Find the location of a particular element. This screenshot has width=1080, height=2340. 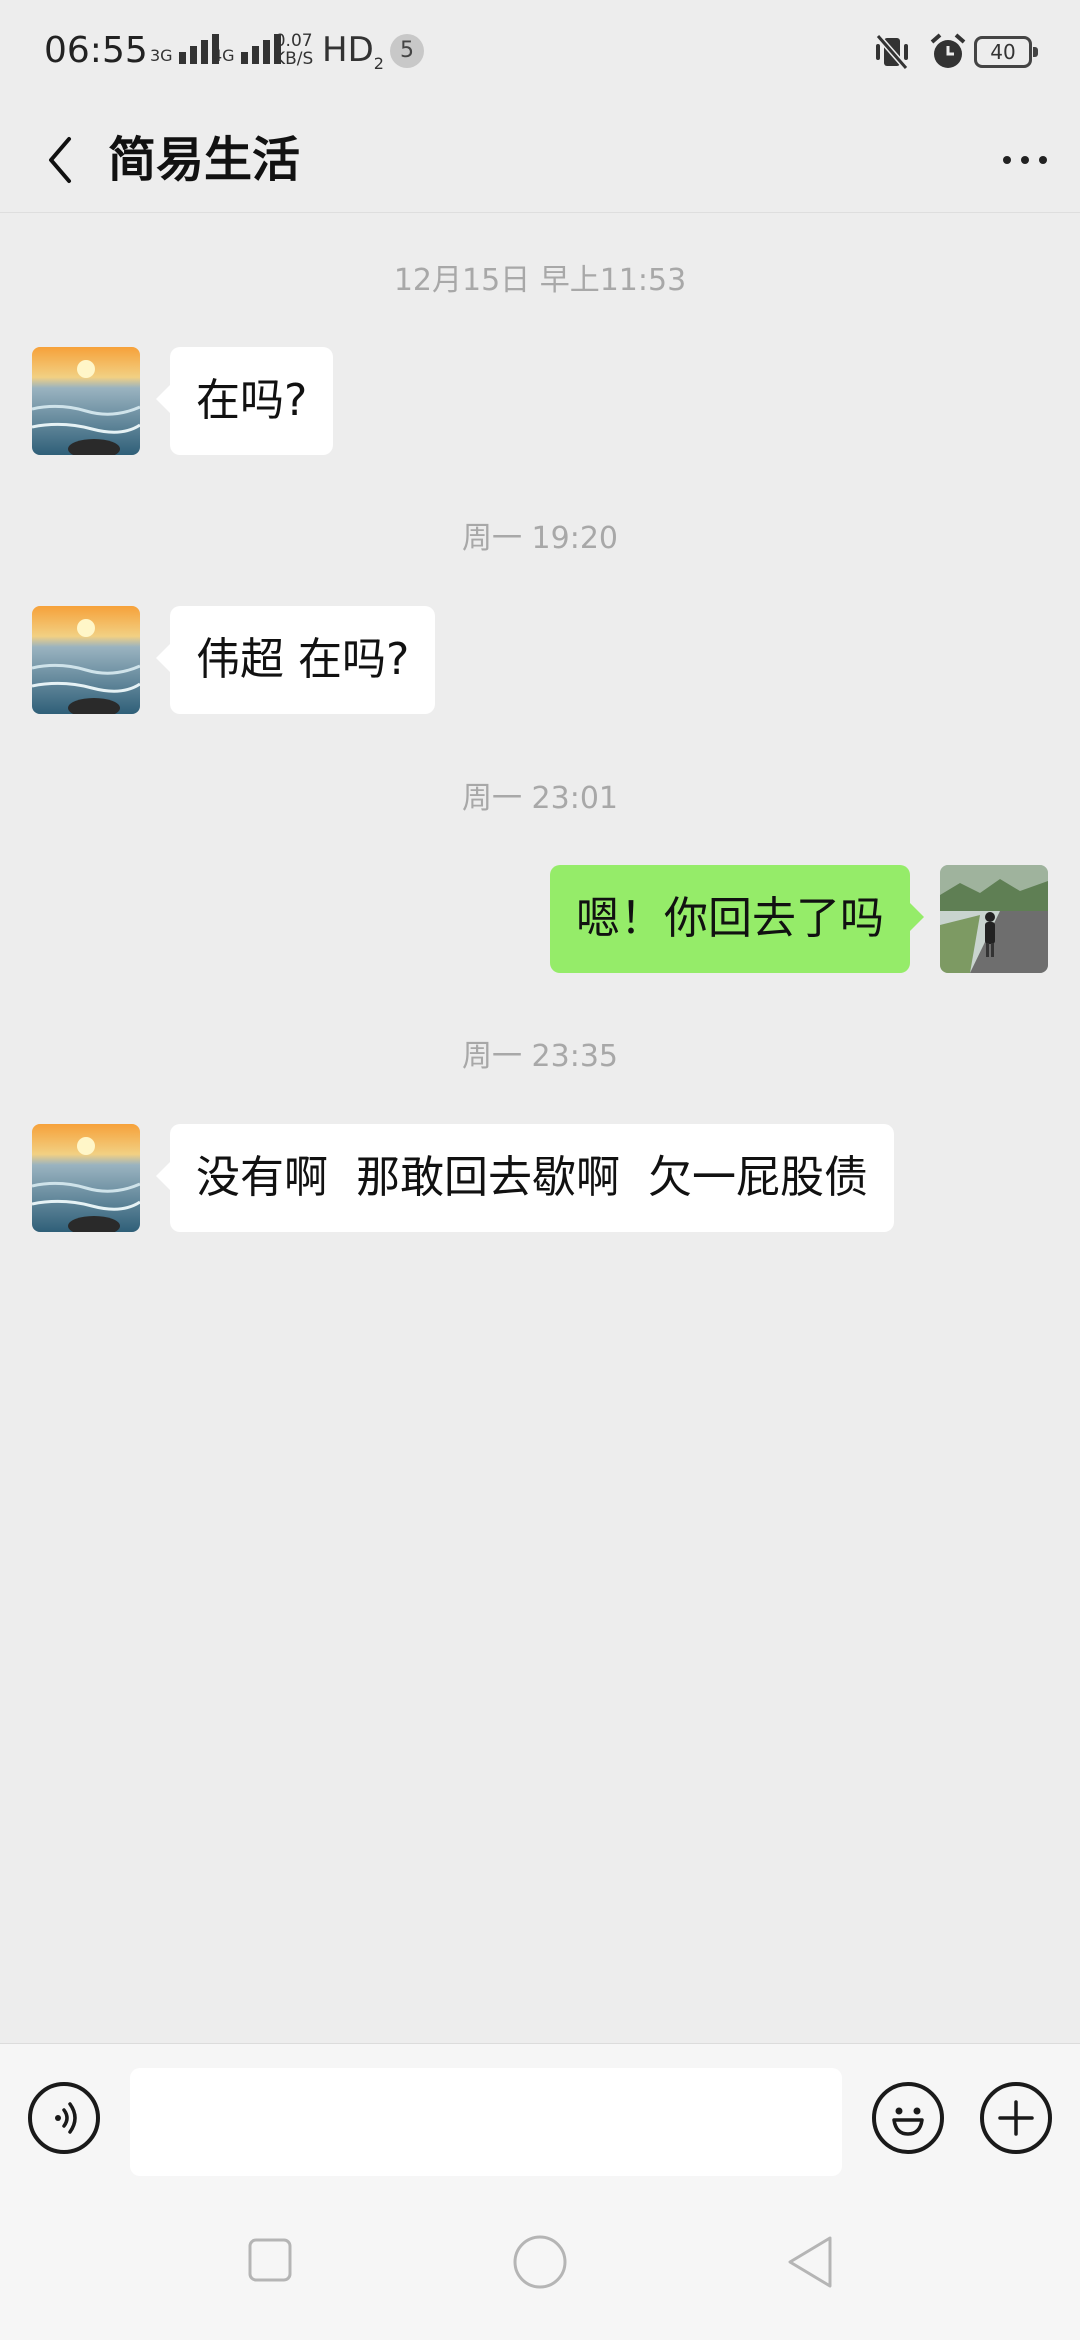

message-timestamp: 12月15日 早上11:53 is located at coordinates (540, 280).